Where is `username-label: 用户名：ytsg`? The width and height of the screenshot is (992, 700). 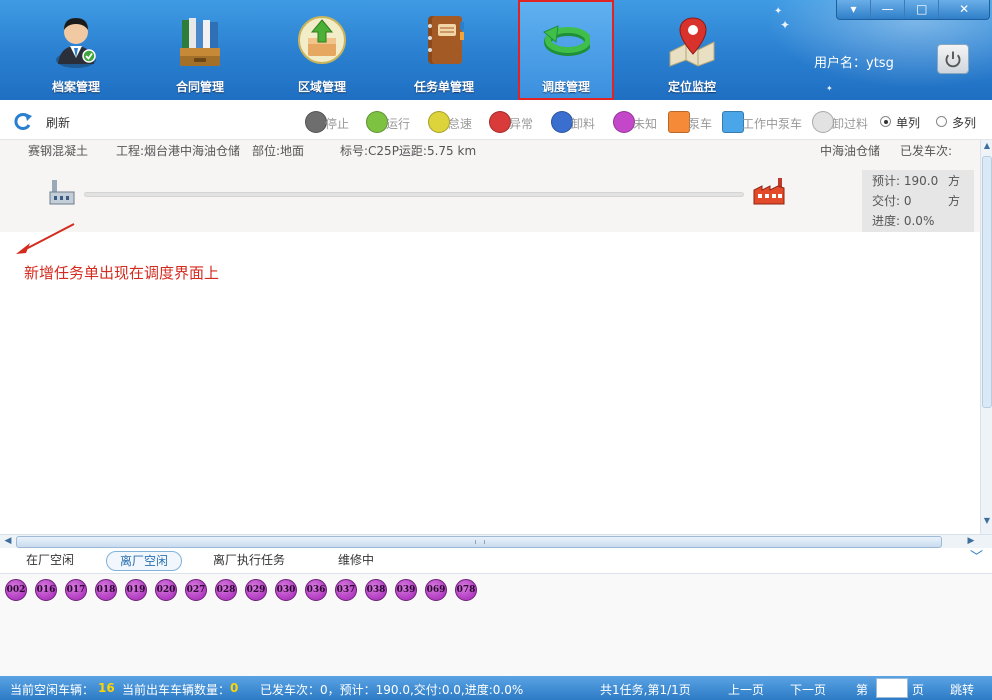 username-label: 用户名：ytsg is located at coordinates (854, 63).